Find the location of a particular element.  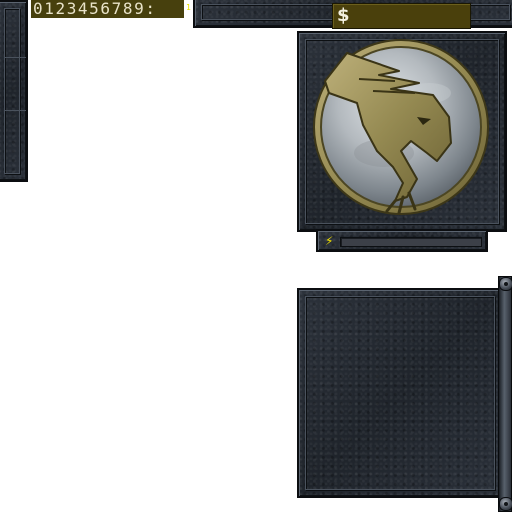

build-panel-inner is located at coordinates (400, 393).